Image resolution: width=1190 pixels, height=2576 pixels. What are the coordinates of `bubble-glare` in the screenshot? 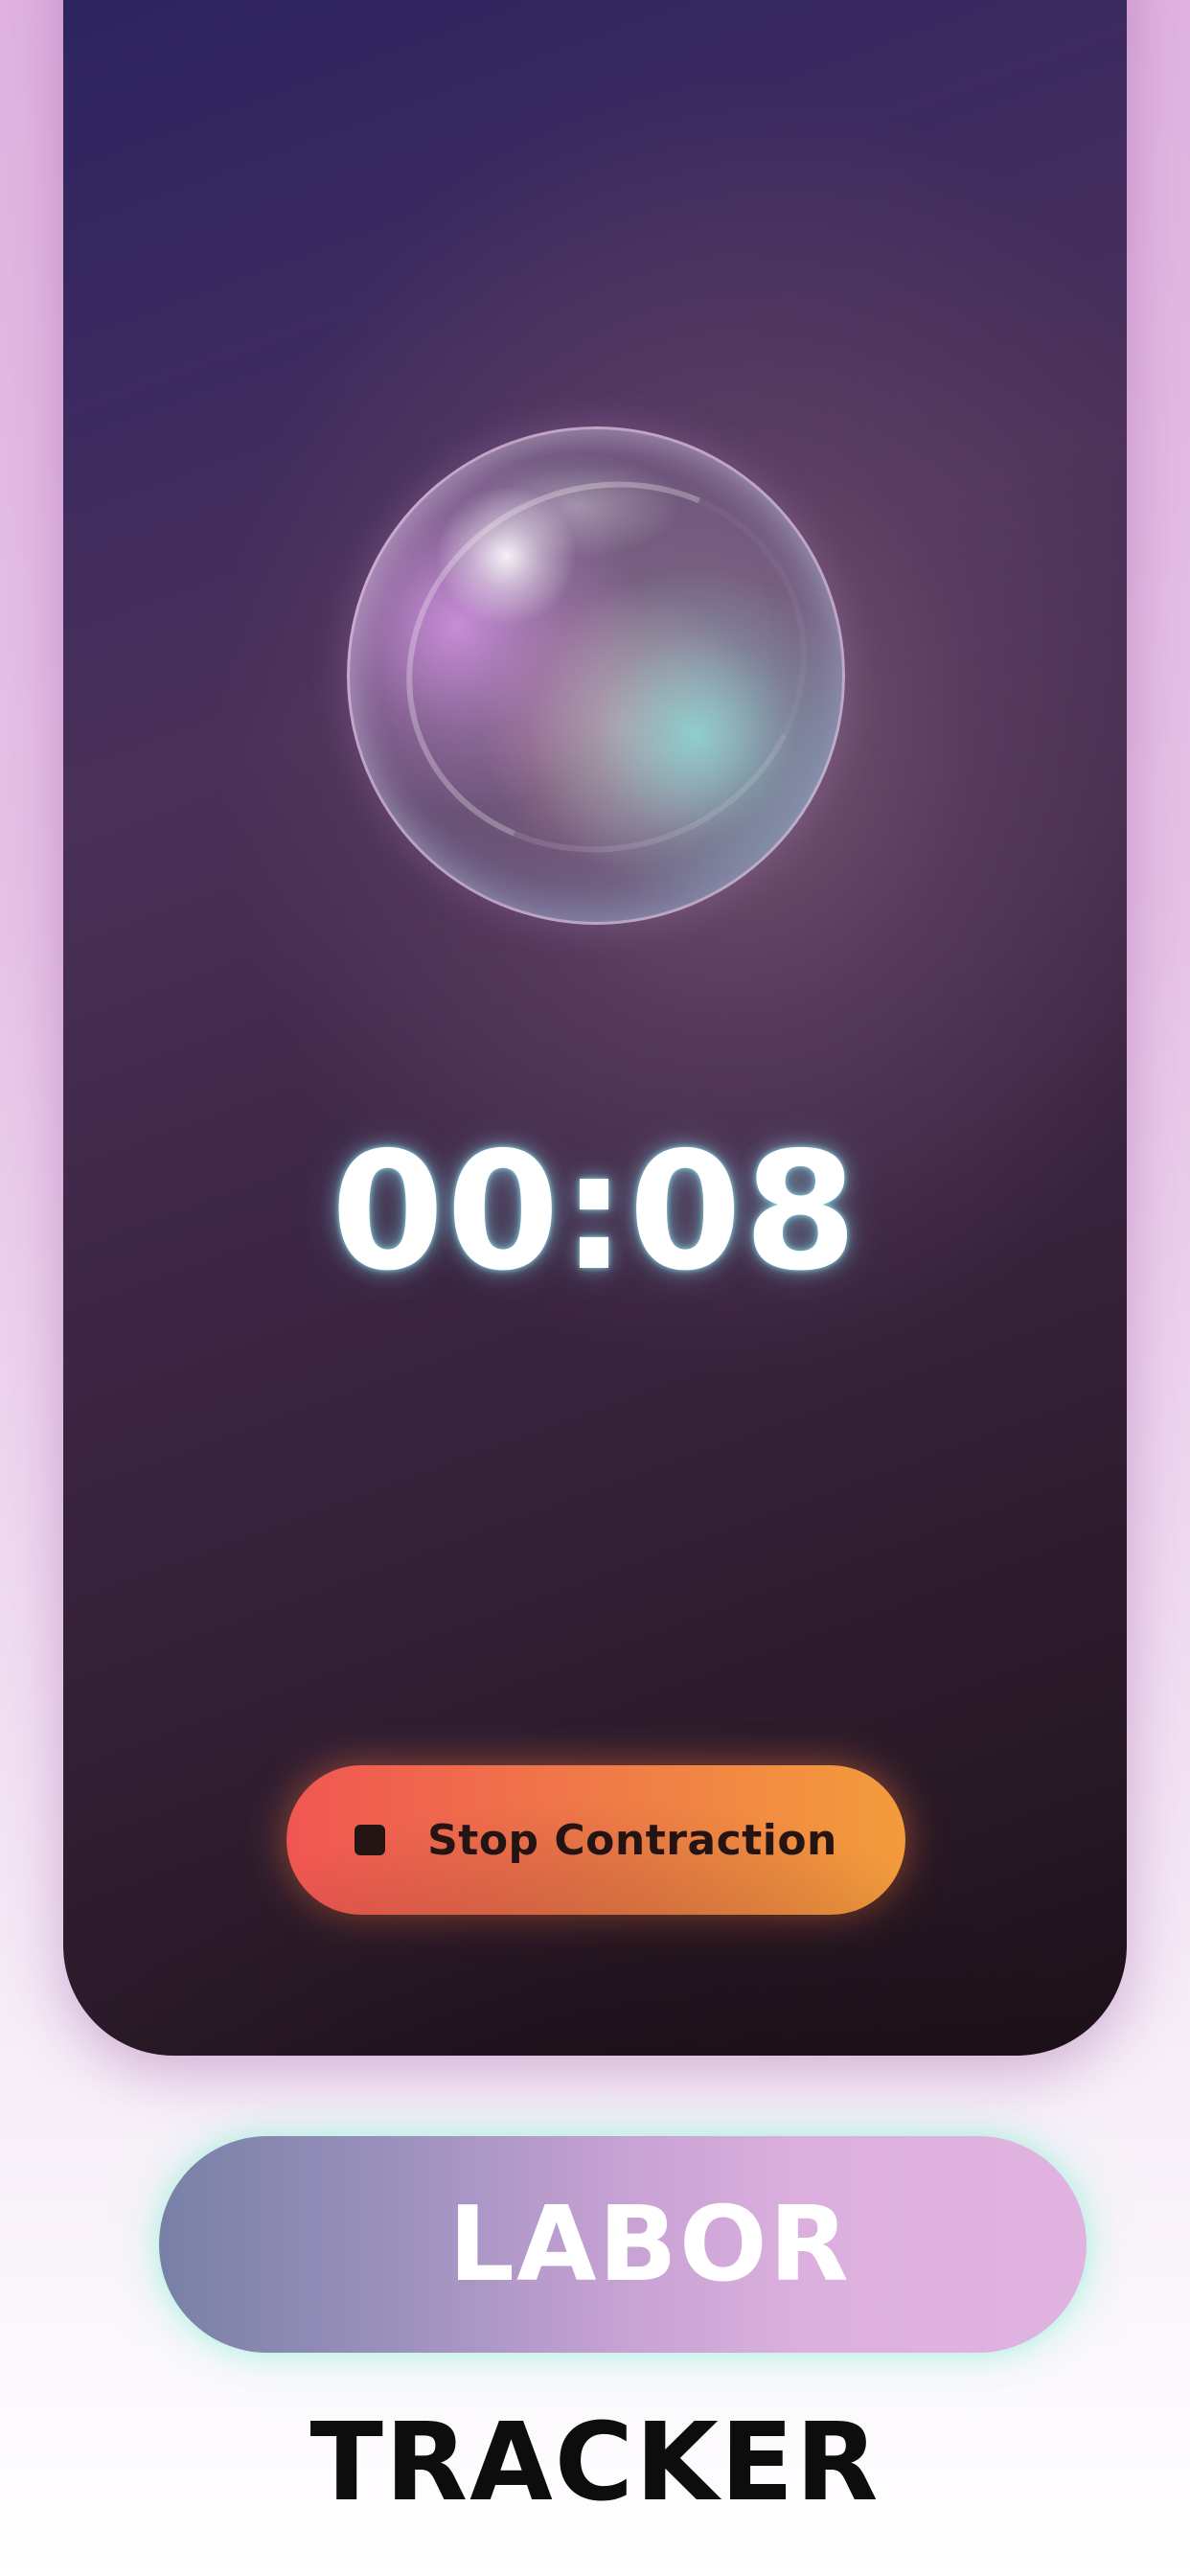 It's located at (576, 506).